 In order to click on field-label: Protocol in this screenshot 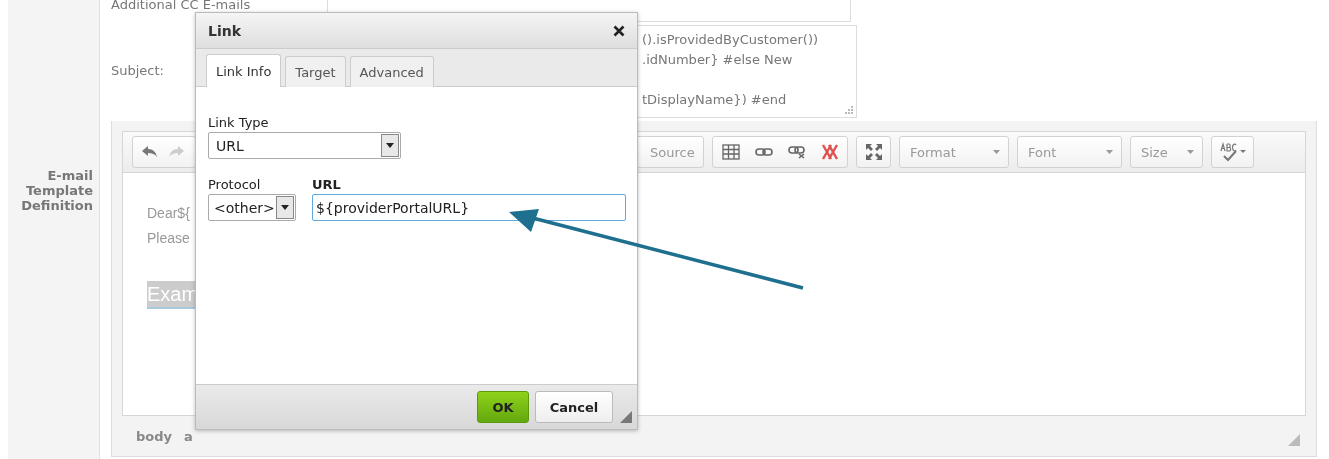, I will do `click(235, 184)`.